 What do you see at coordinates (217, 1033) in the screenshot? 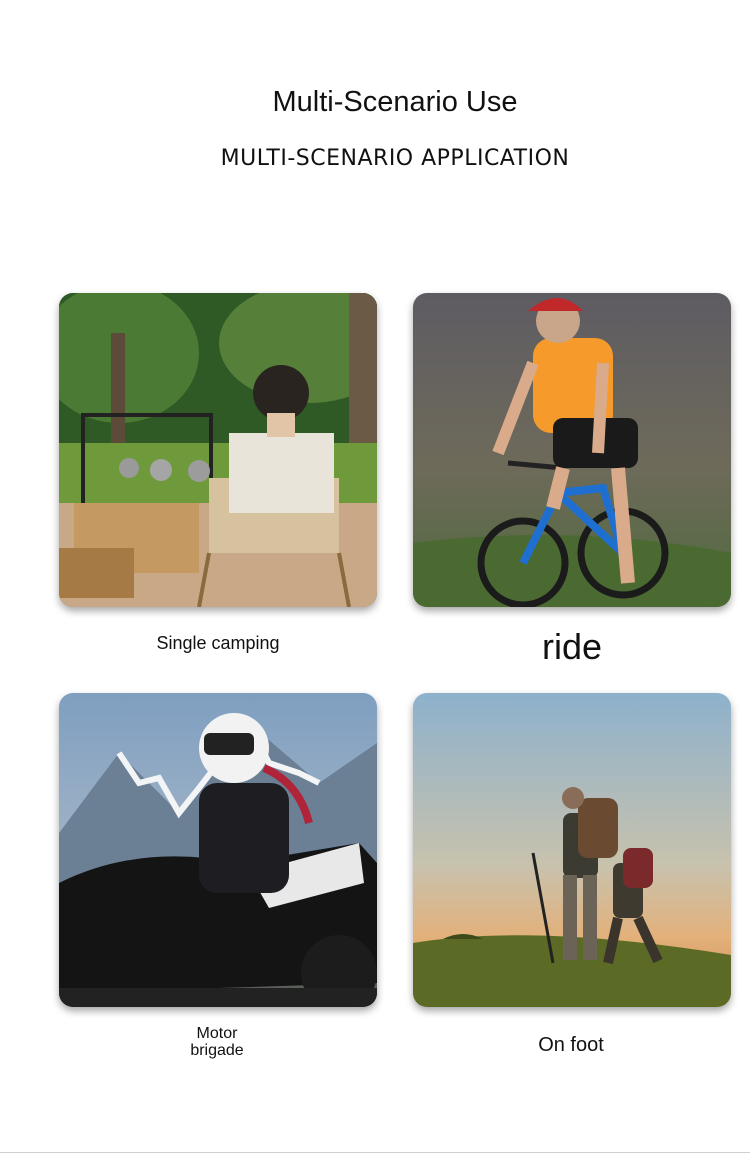
I see `caption-line-1: Motor` at bounding box center [217, 1033].